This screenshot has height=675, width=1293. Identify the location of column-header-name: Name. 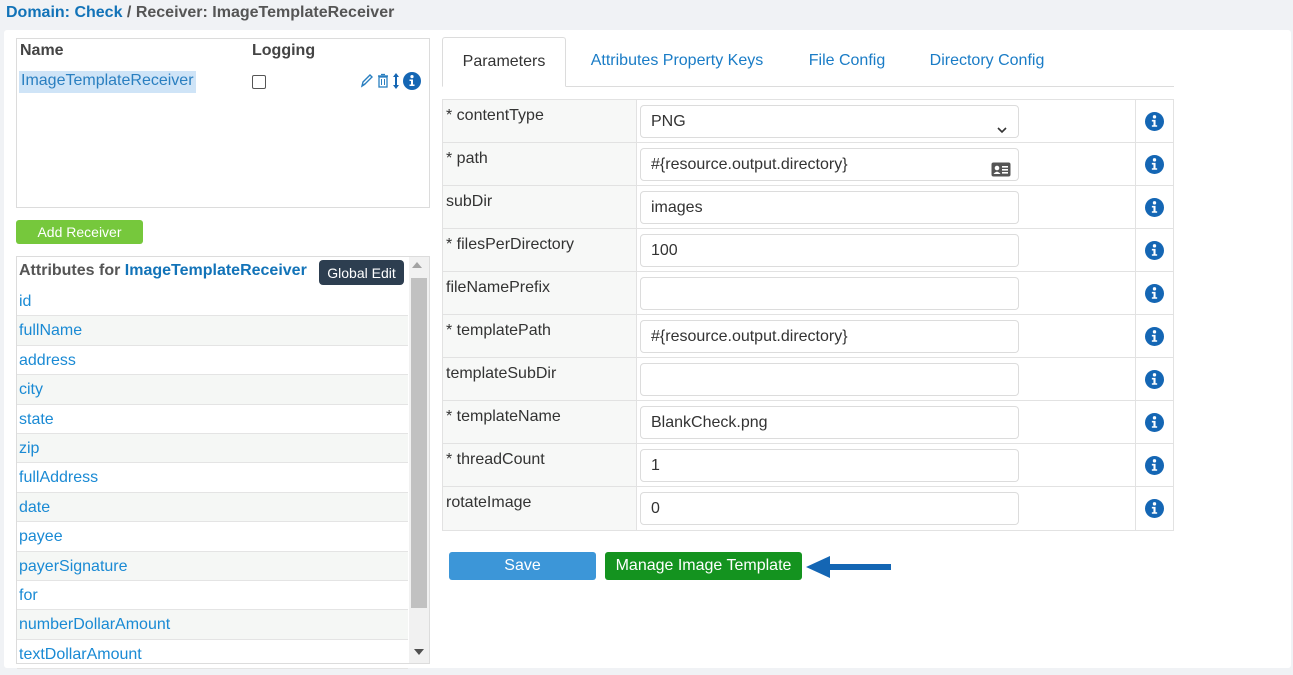
(42, 50).